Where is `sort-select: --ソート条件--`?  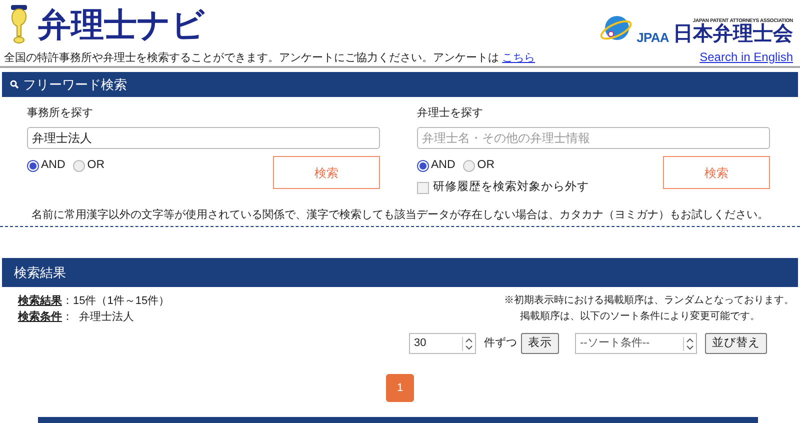 sort-select: --ソート条件-- is located at coordinates (636, 343).